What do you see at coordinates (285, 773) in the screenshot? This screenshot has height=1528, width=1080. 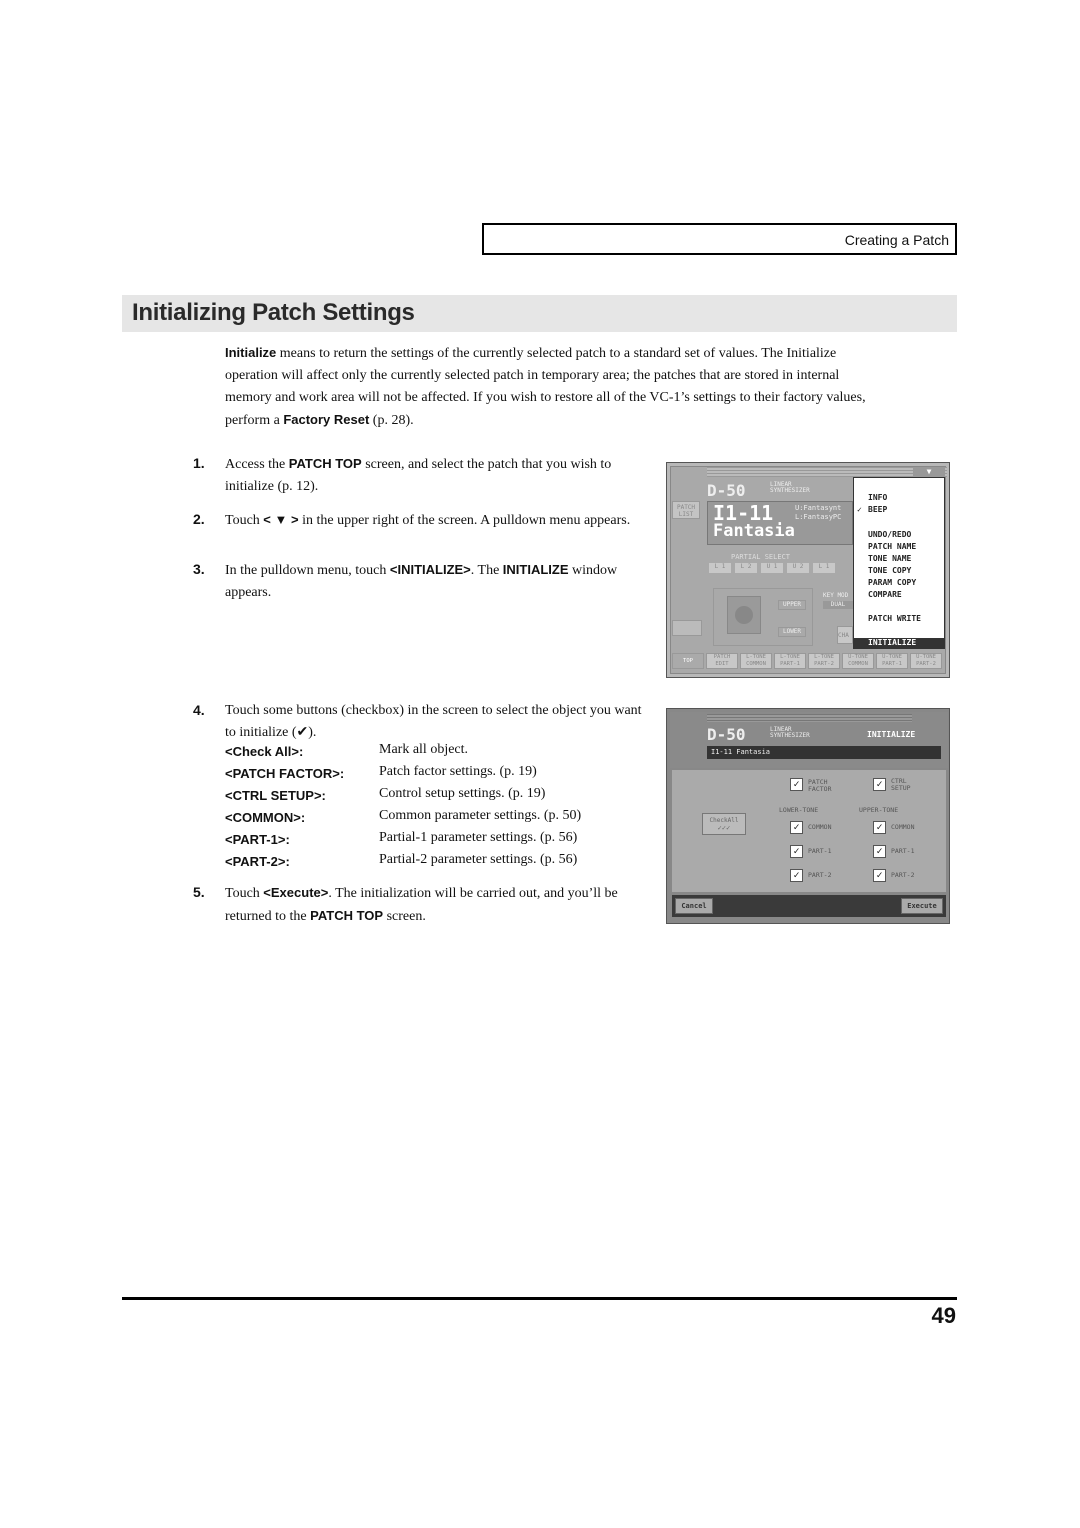 I see `def-term: <PATCH FACTOR>:` at bounding box center [285, 773].